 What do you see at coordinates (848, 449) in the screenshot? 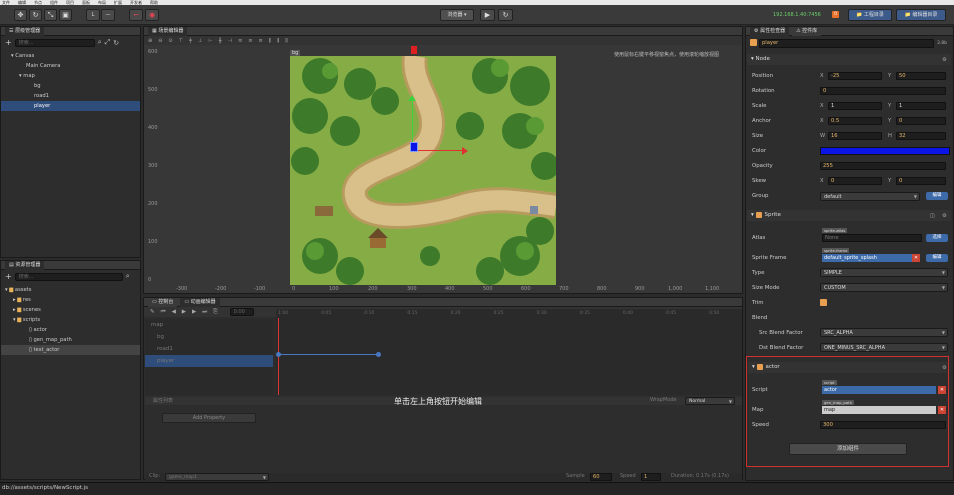
I see `add-component-button: 添加组件` at bounding box center [848, 449].